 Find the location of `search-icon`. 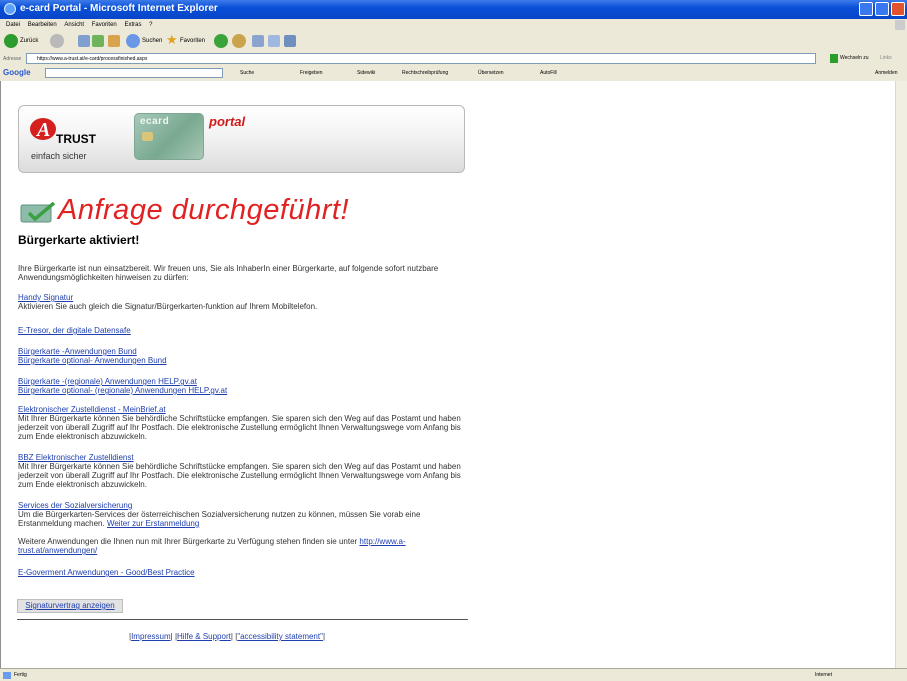

search-icon is located at coordinates (133, 41).